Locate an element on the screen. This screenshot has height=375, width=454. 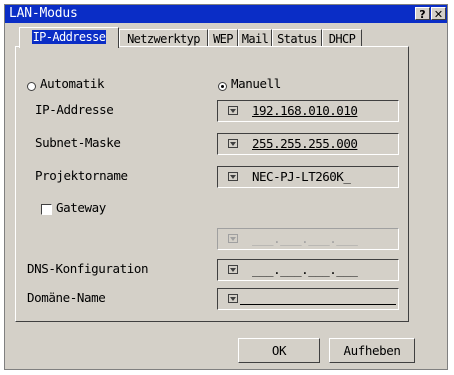
window-title: LAN-Modus is located at coordinates (43, 13).